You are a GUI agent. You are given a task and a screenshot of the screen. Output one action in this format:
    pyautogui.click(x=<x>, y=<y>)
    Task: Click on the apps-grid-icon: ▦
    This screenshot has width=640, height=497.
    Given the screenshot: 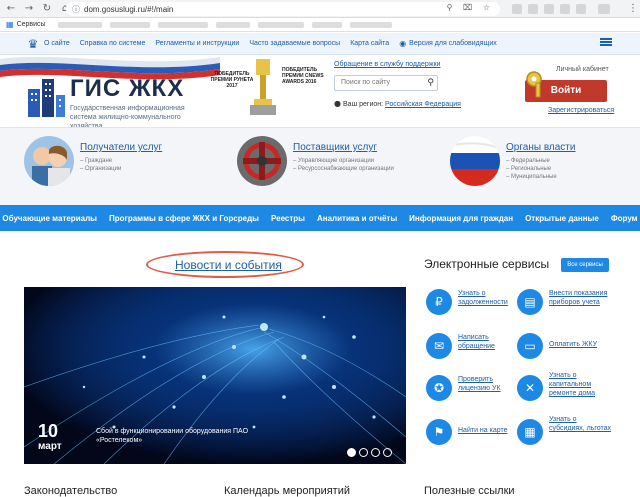 What is the action you would take?
    pyautogui.click(x=10, y=24)
    